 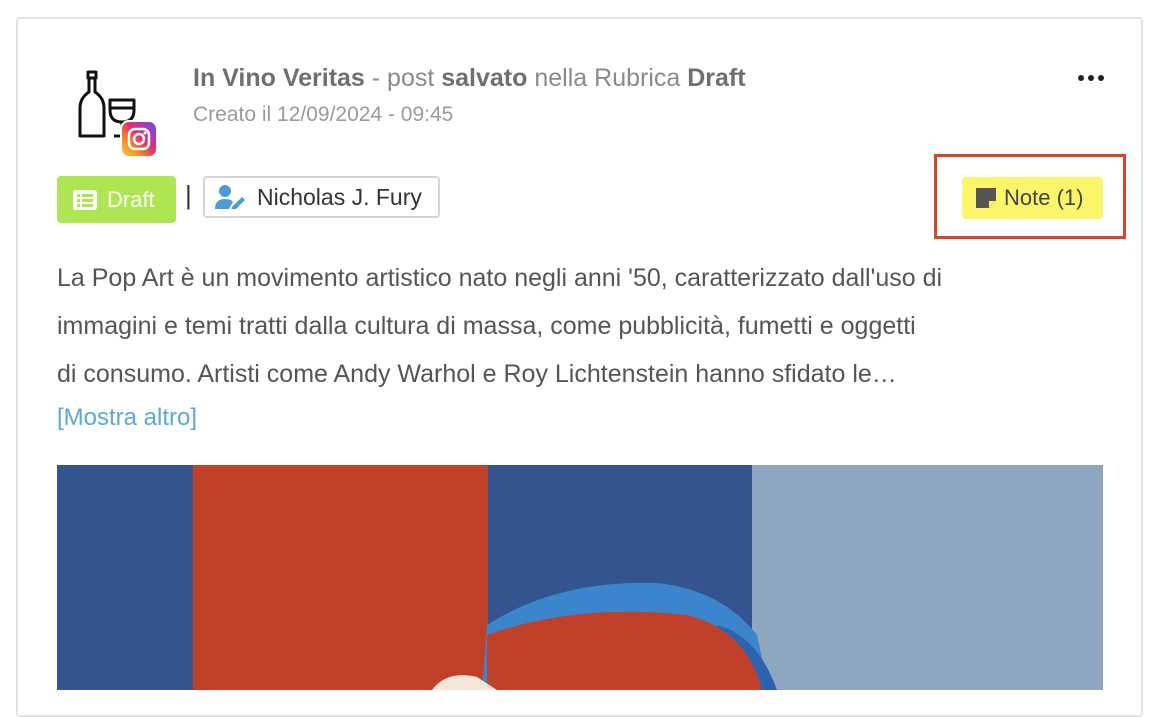 What do you see at coordinates (85, 199) in the screenshot?
I see `list-icon` at bounding box center [85, 199].